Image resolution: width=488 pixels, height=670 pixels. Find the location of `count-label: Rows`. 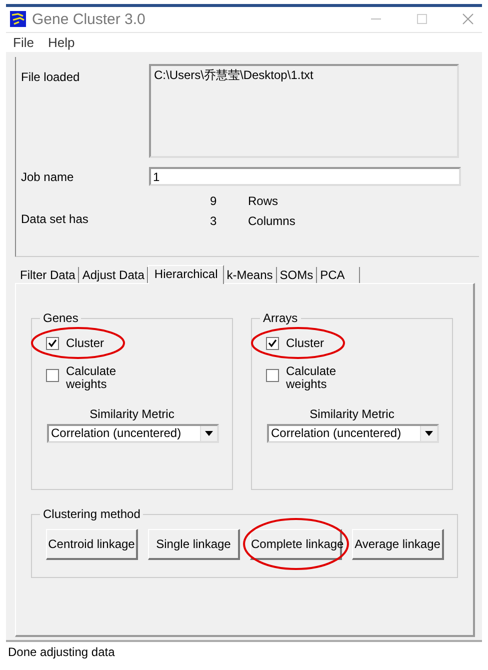

count-label: Rows is located at coordinates (264, 201).